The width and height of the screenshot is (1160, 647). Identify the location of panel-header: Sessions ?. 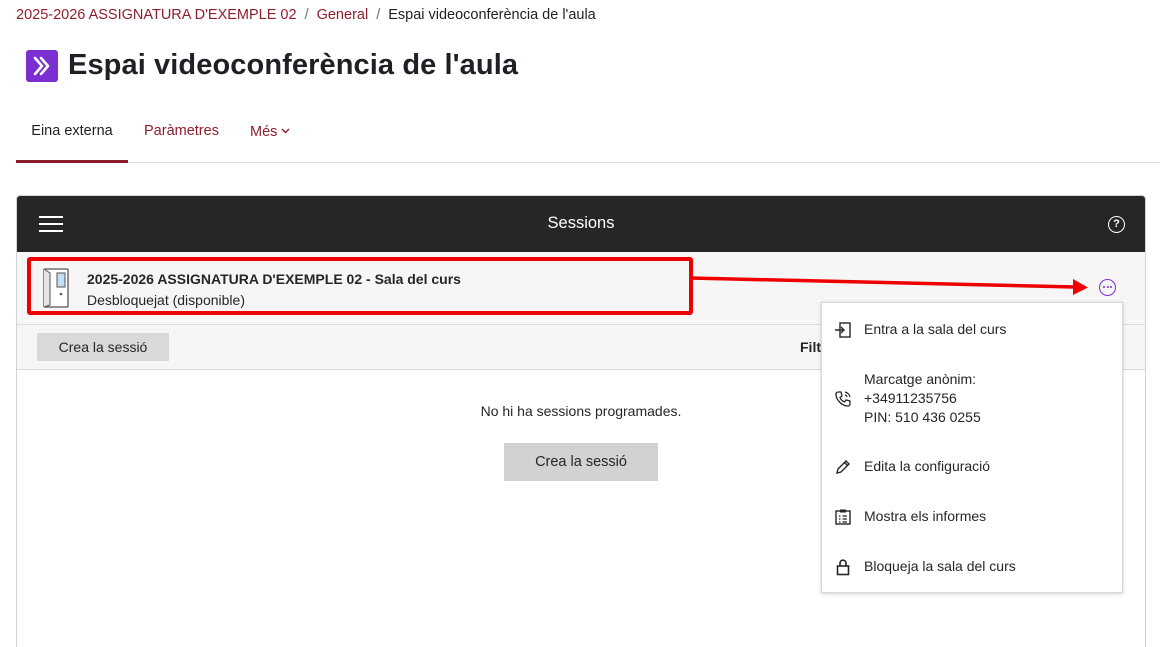
(581, 224).